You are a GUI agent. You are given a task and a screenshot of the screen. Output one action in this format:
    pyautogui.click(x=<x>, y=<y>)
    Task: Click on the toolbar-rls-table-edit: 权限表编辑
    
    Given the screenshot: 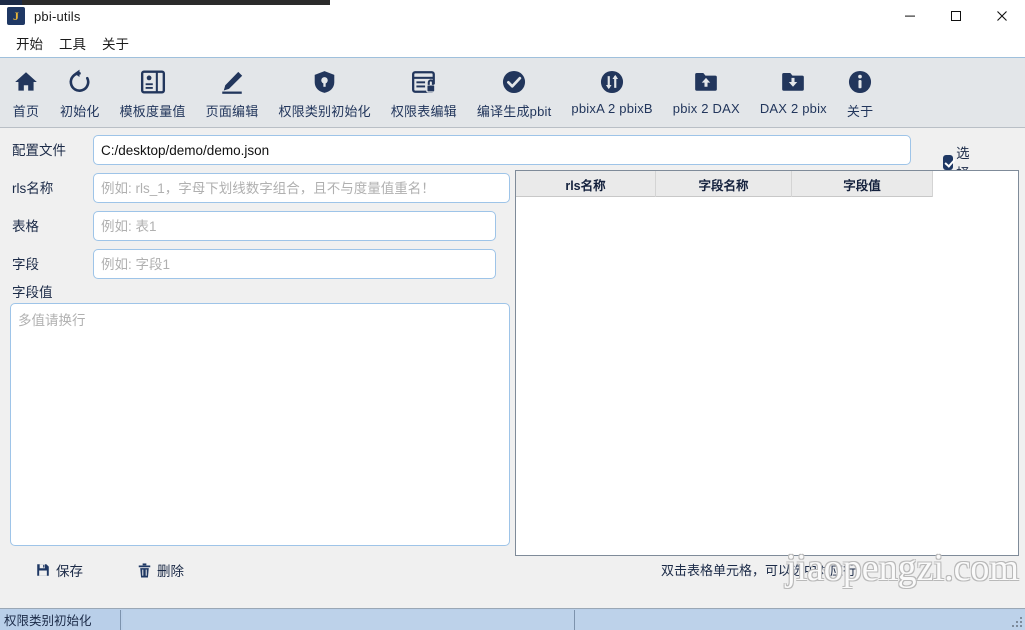 What is the action you would take?
    pyautogui.click(x=424, y=93)
    